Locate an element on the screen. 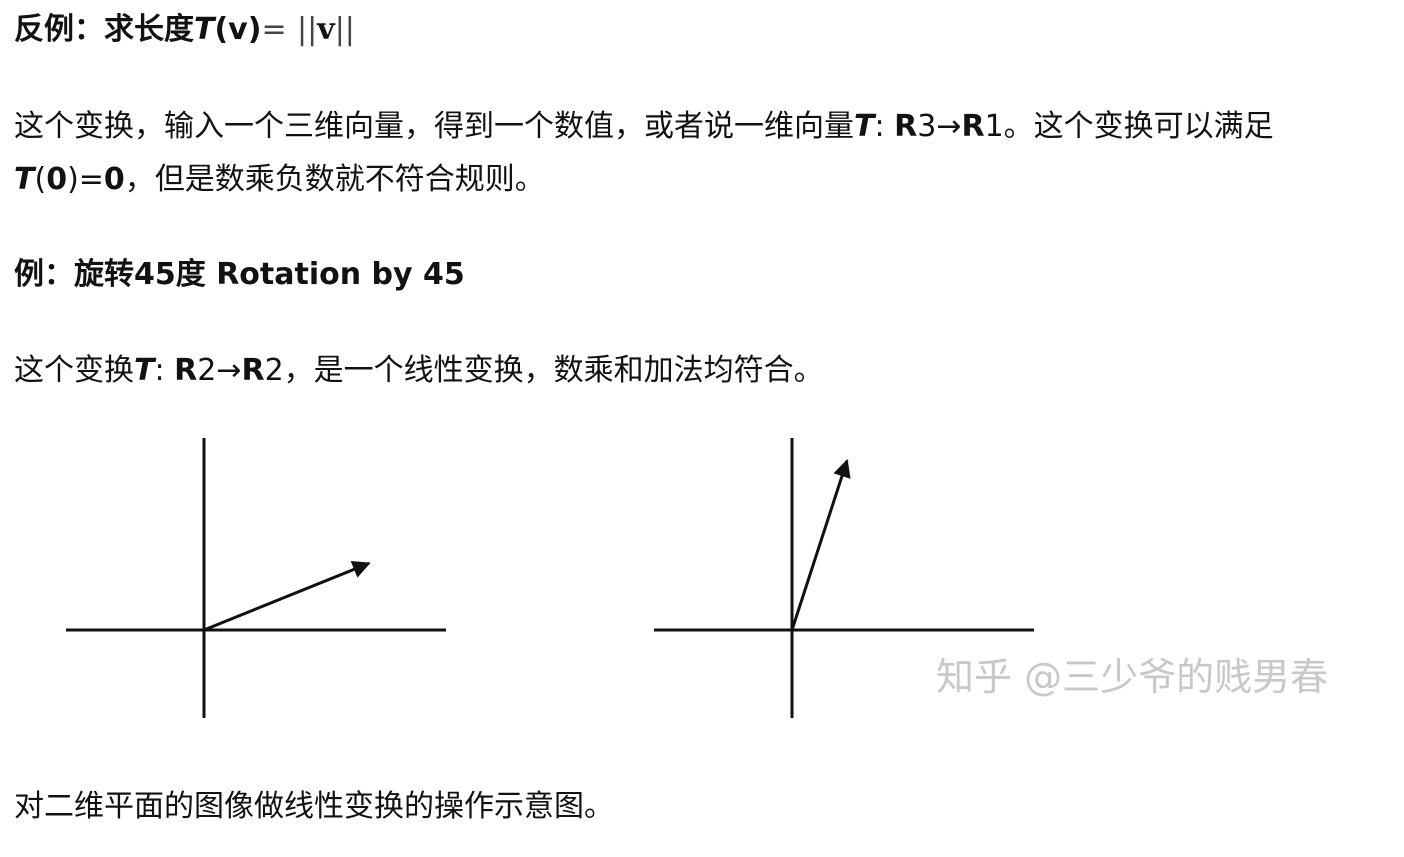 The image size is (1404, 857). para1-line2-equals: = is located at coordinates (91, 179).